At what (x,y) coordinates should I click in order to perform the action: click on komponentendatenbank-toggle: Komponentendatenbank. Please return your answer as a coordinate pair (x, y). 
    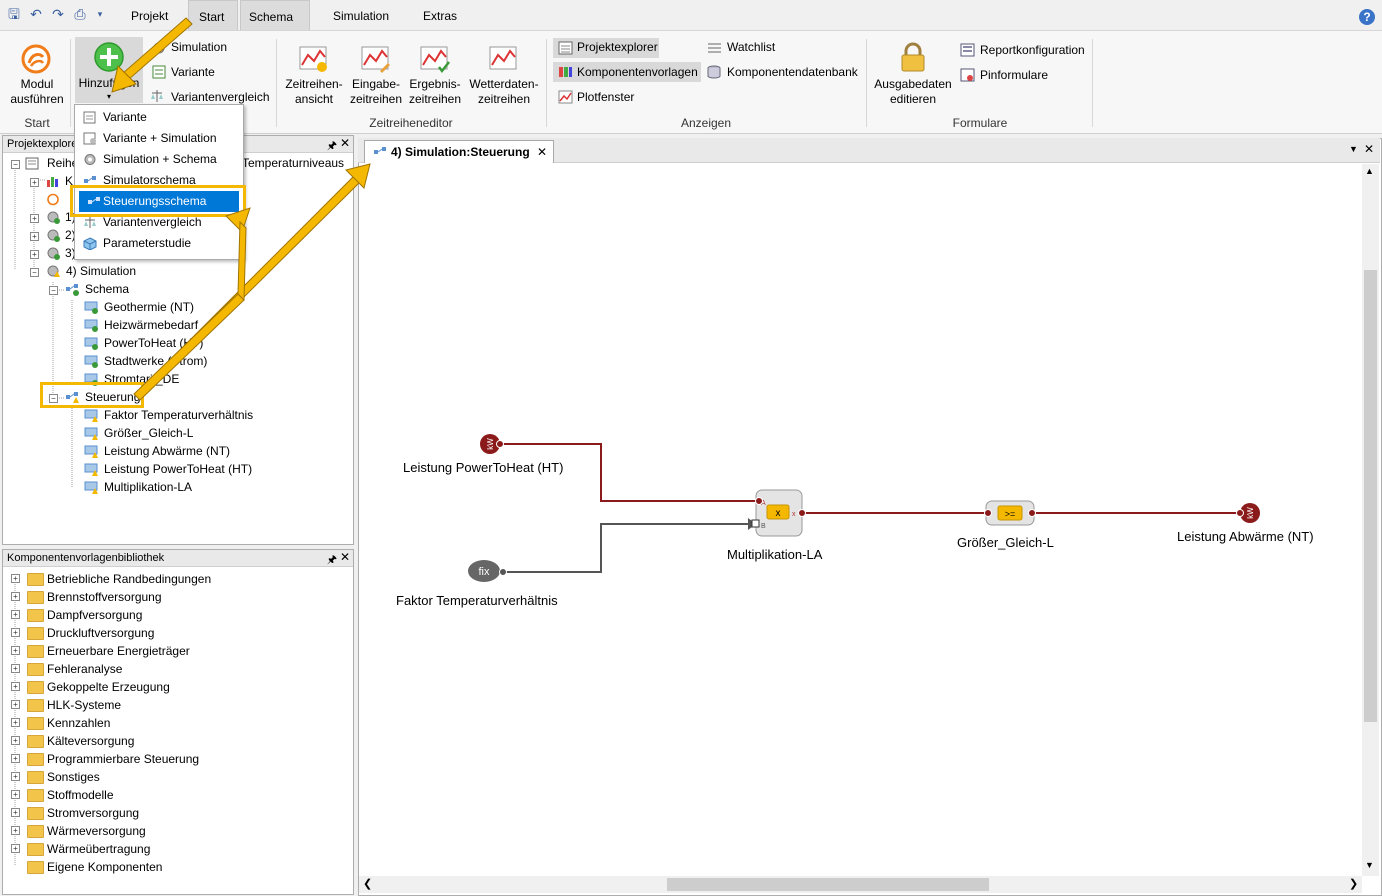
    Looking at the image, I should click on (792, 72).